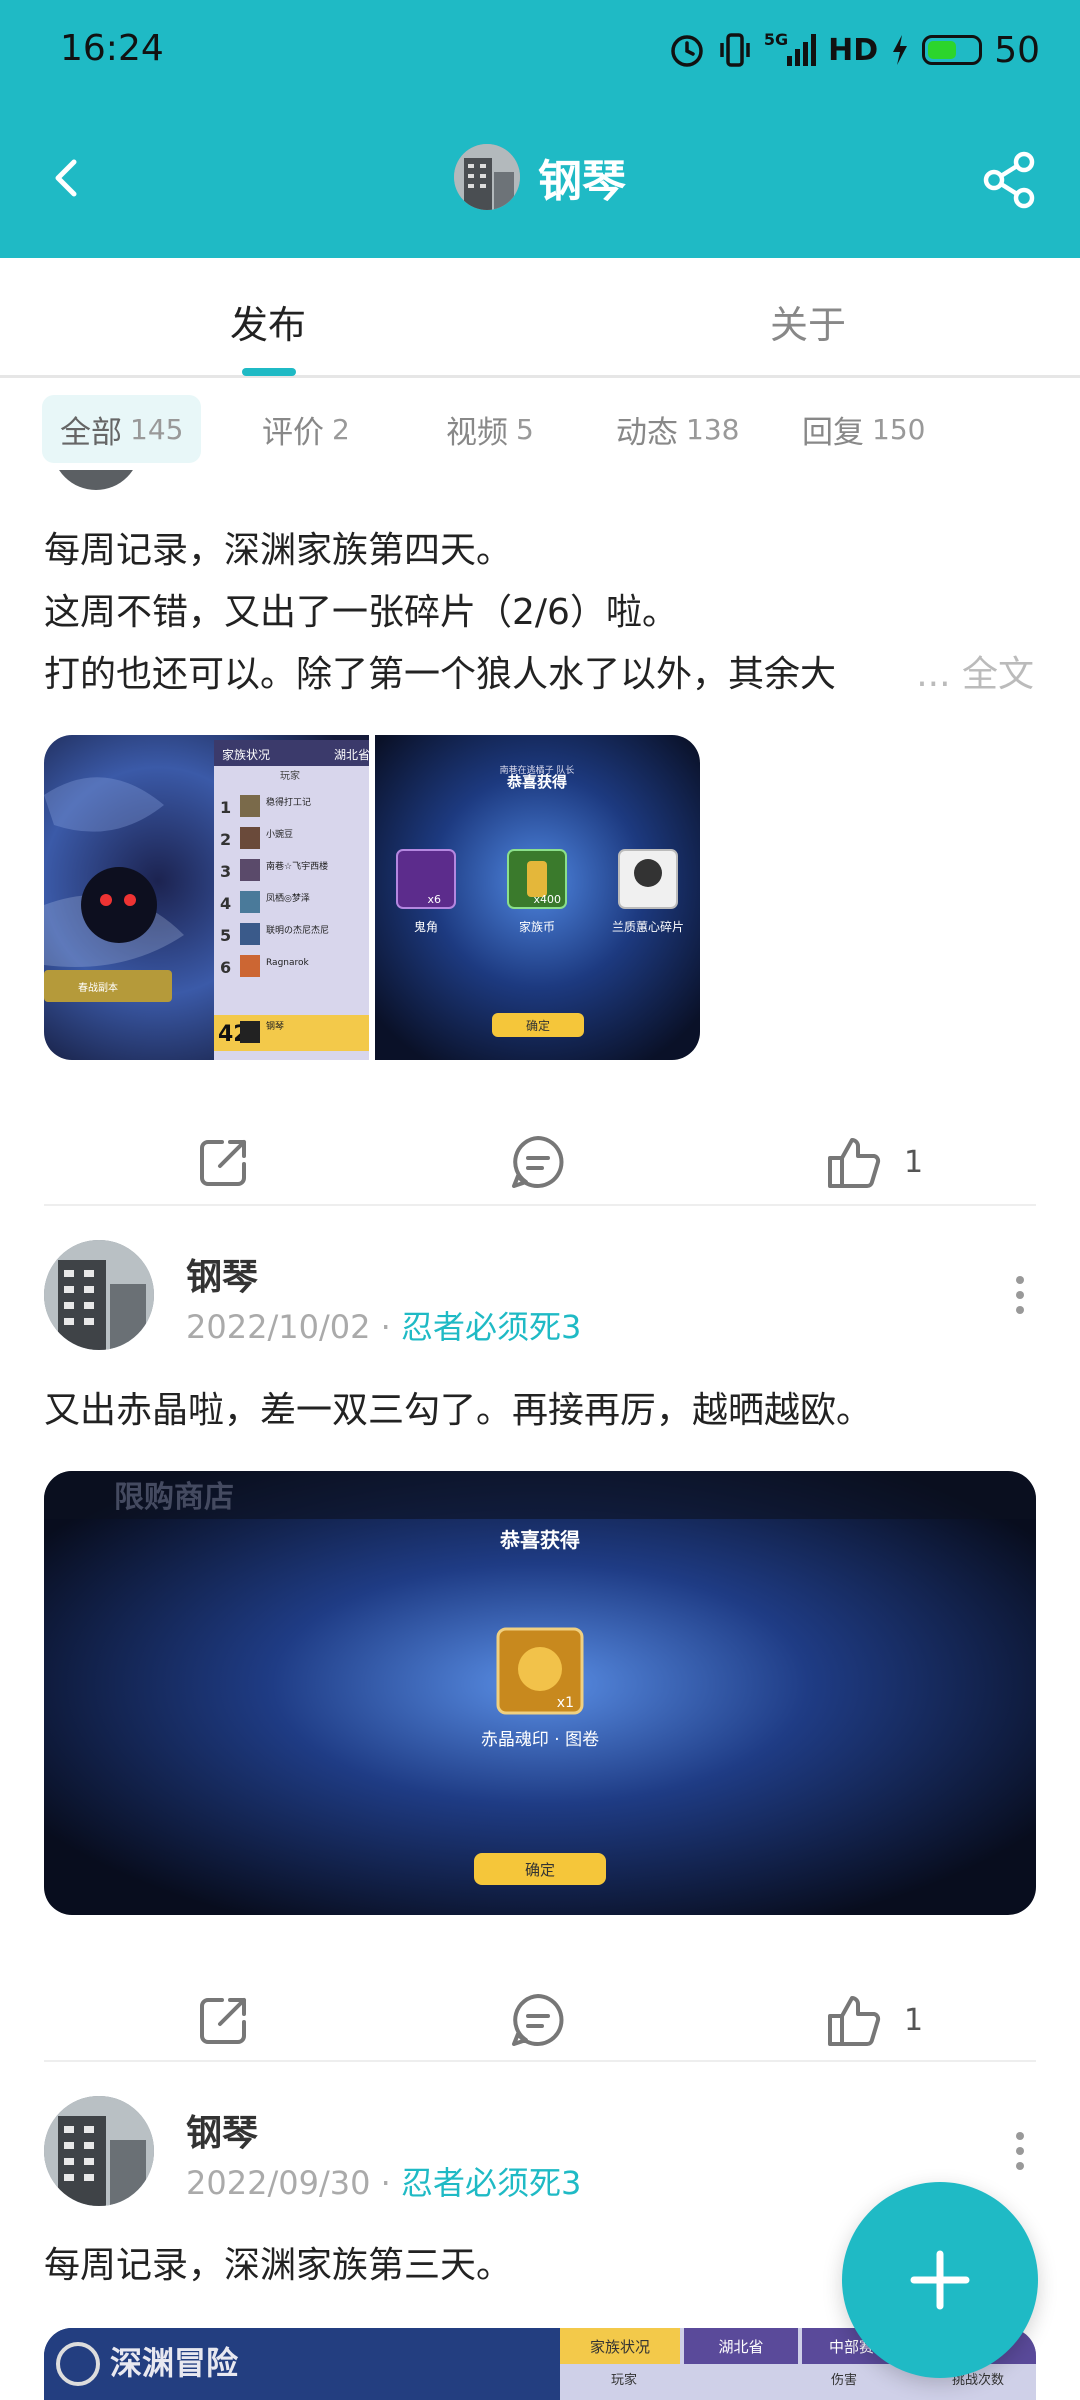 This screenshot has width=1080, height=2400. Describe the element at coordinates (225, 871) in the screenshot. I see `rank: 3` at that location.